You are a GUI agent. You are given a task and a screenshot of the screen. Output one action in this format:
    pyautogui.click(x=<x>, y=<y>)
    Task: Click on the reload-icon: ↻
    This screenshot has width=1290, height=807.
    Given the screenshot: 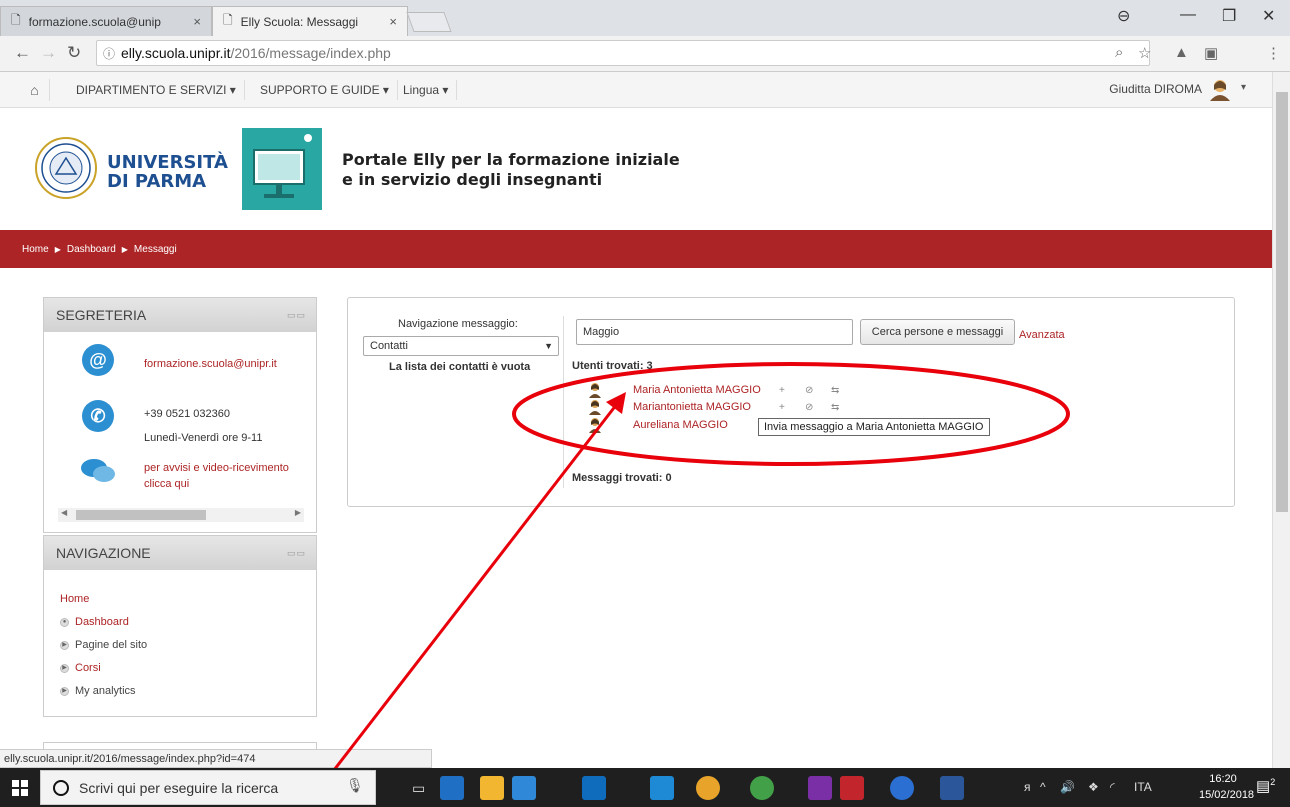 What is the action you would take?
    pyautogui.click(x=74, y=53)
    